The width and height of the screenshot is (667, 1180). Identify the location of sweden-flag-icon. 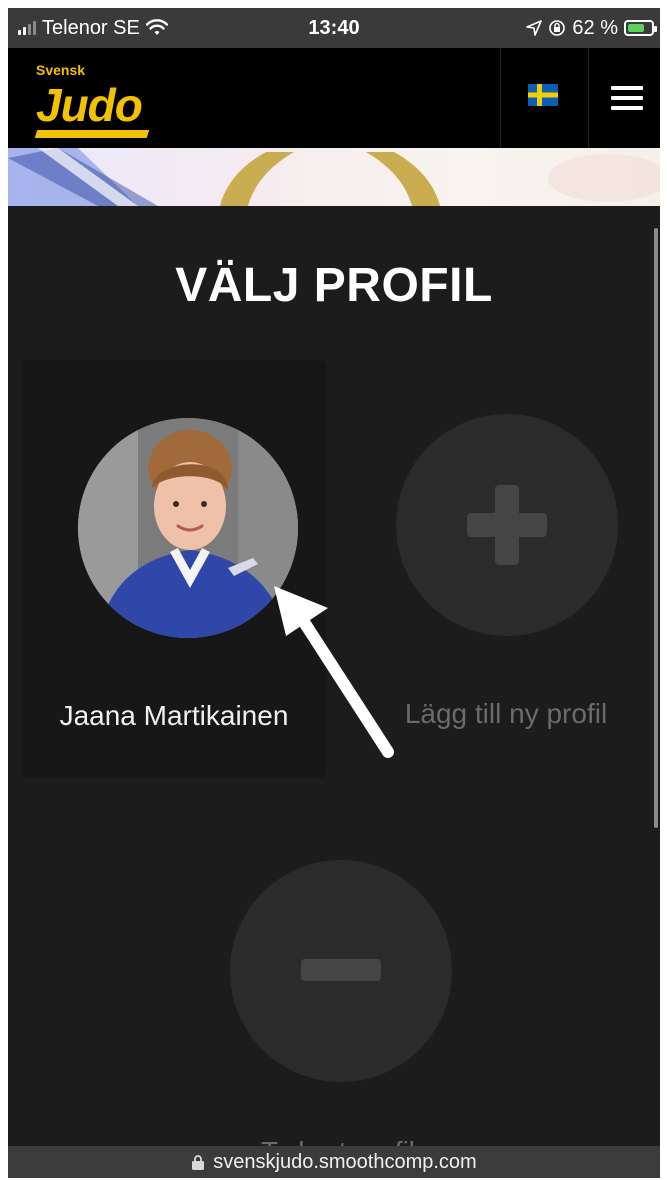
(543, 95).